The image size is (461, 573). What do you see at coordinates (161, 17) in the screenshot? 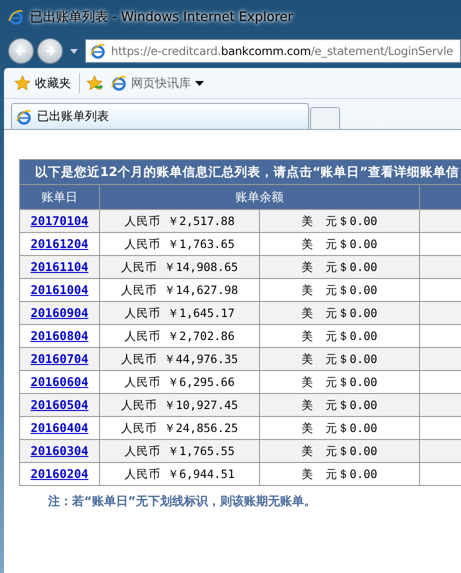
I see `window-title: 已出账单列表 - Windows Internet Explorer` at bounding box center [161, 17].